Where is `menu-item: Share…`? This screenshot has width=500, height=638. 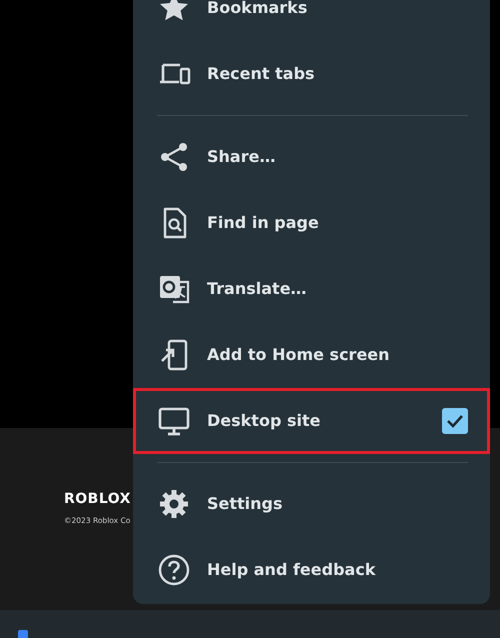 menu-item: Share… is located at coordinates (311, 157).